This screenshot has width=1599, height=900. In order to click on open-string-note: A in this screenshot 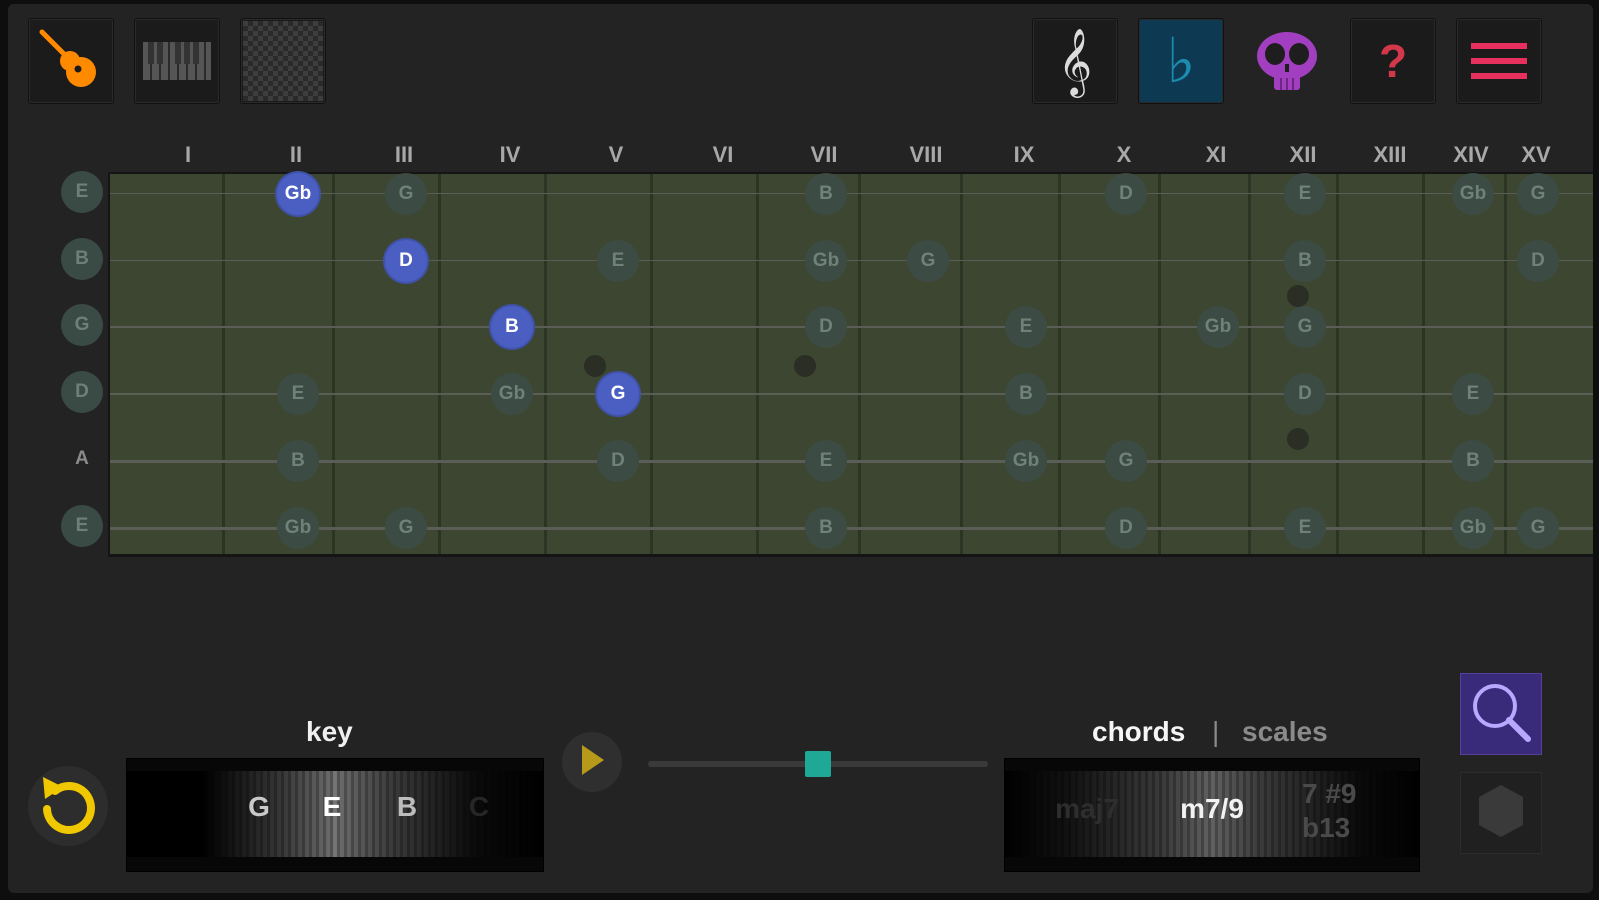, I will do `click(82, 459)`.